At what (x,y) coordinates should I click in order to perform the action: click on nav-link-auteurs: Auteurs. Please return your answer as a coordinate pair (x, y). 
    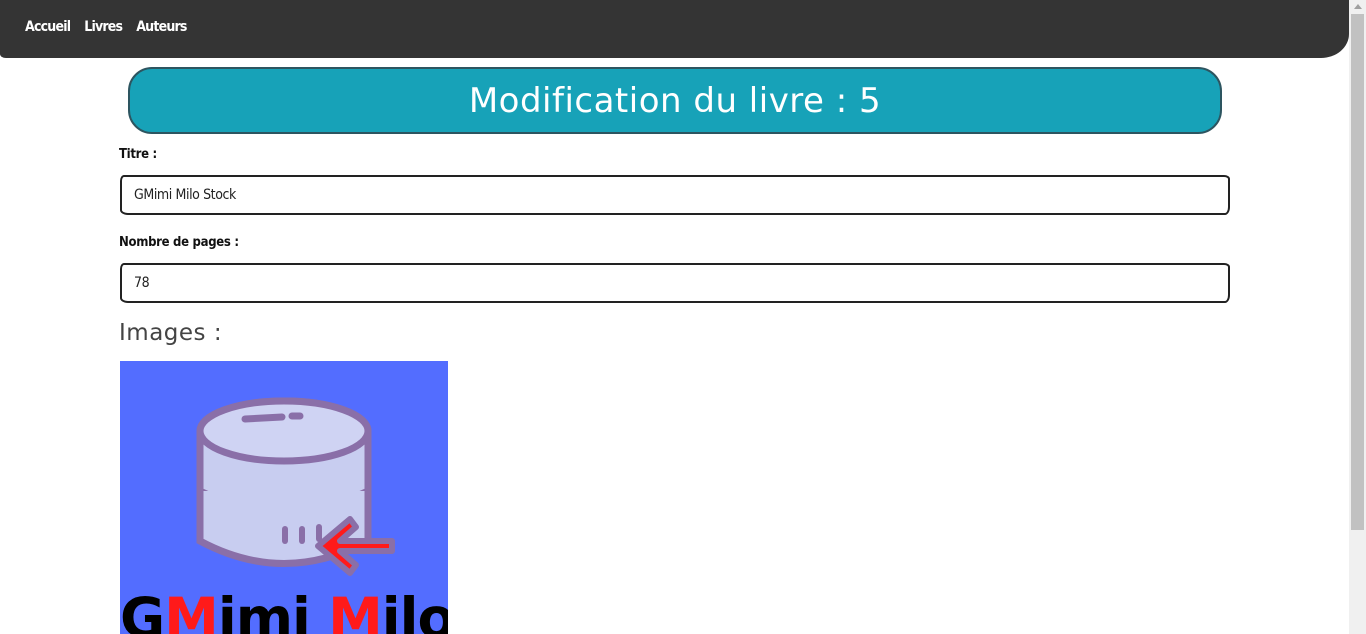
    Looking at the image, I should click on (161, 27).